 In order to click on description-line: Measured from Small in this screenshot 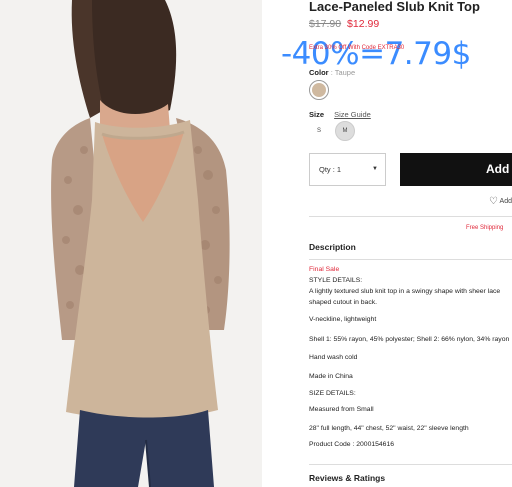, I will do `click(341, 409)`.